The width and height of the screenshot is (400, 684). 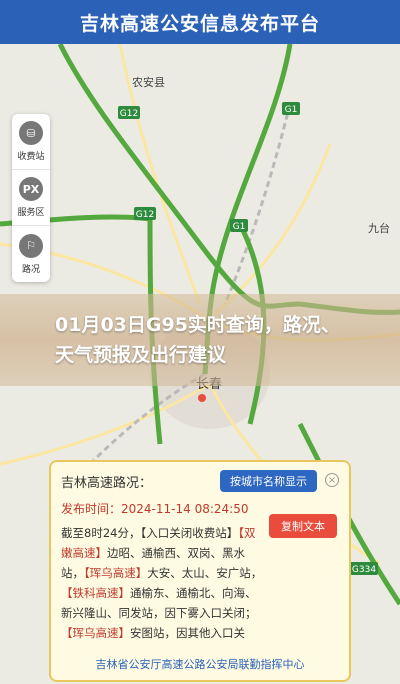 I want to click on g1-shield: G1, so click(x=291, y=108).